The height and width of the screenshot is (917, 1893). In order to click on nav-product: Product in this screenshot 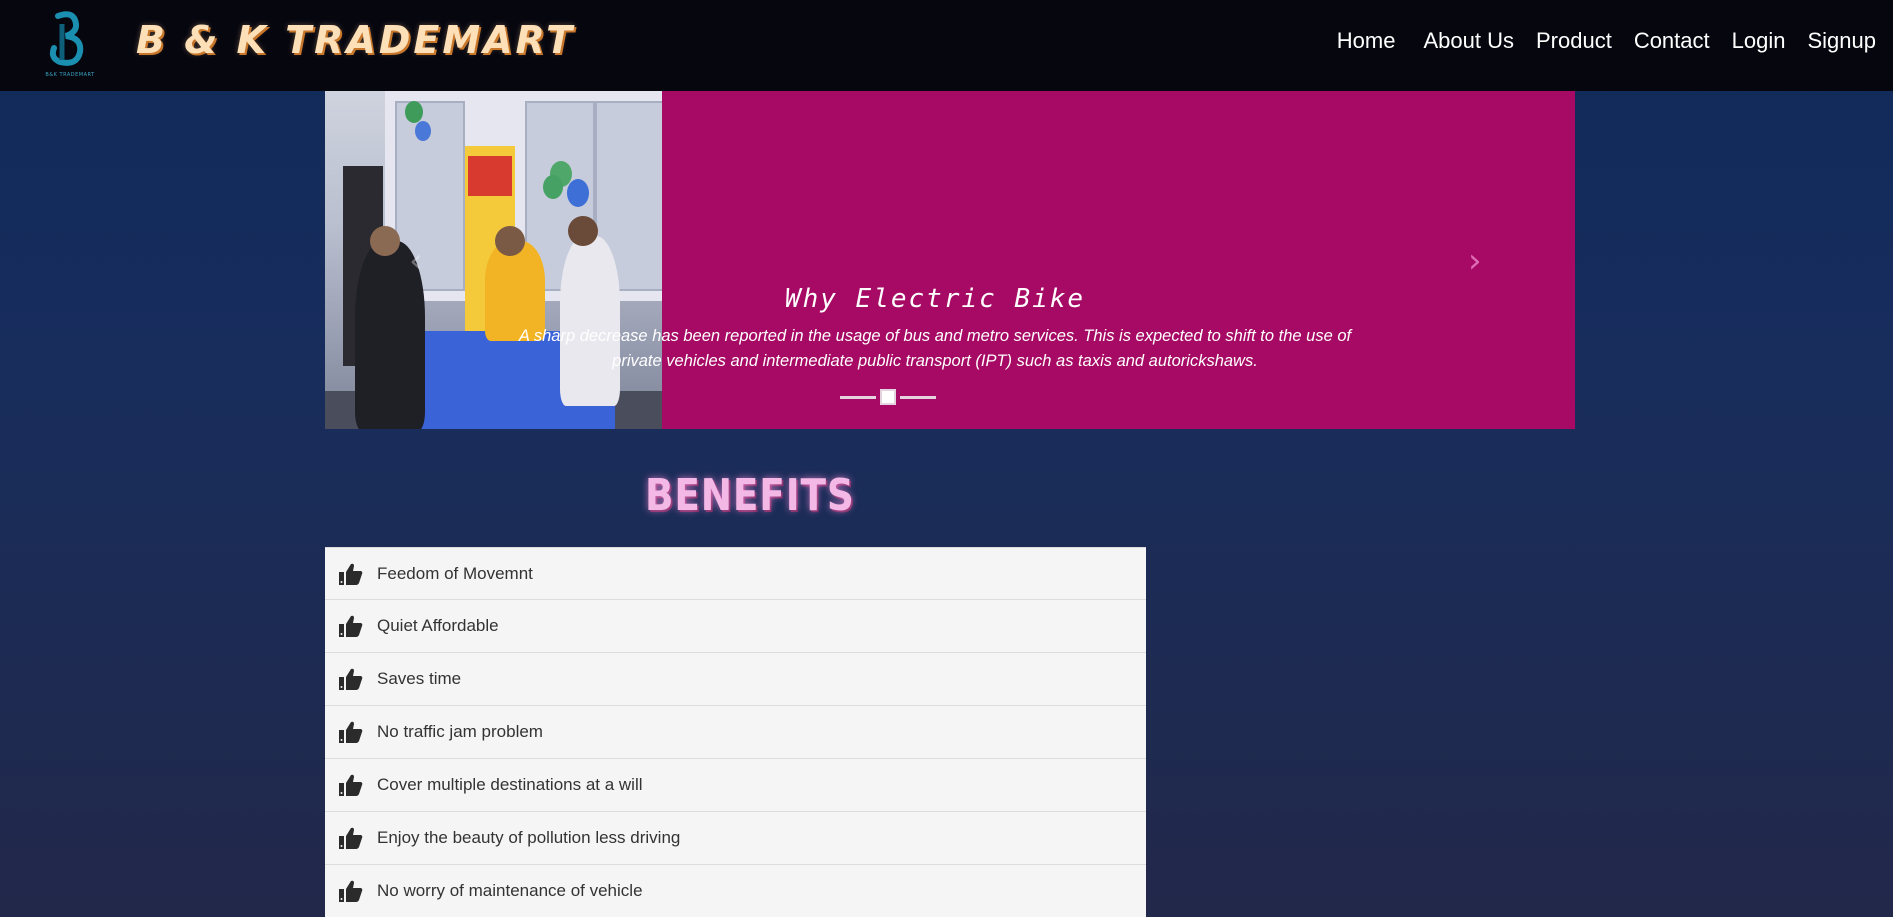, I will do `click(1574, 41)`.